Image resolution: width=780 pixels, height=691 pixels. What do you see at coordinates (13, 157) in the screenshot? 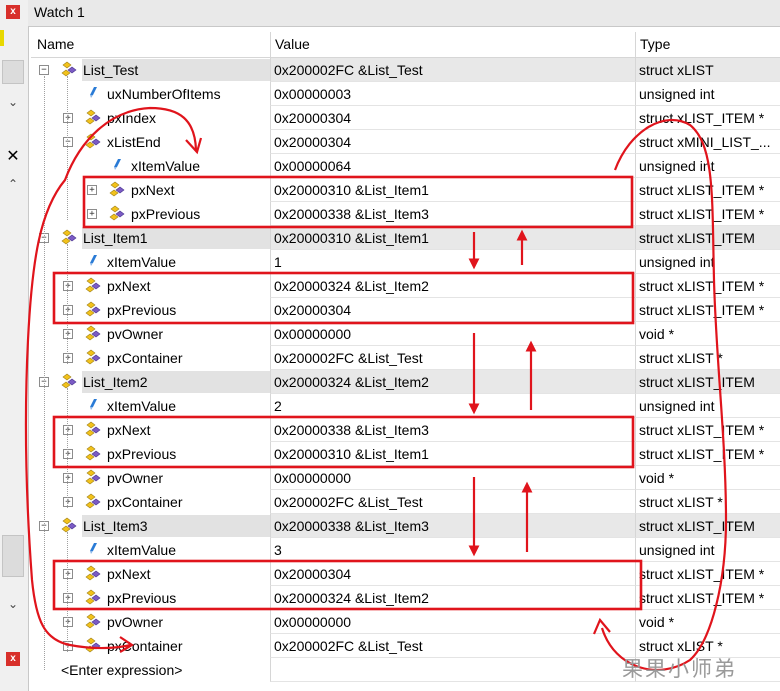
I see `close-icon: ✕` at bounding box center [13, 157].